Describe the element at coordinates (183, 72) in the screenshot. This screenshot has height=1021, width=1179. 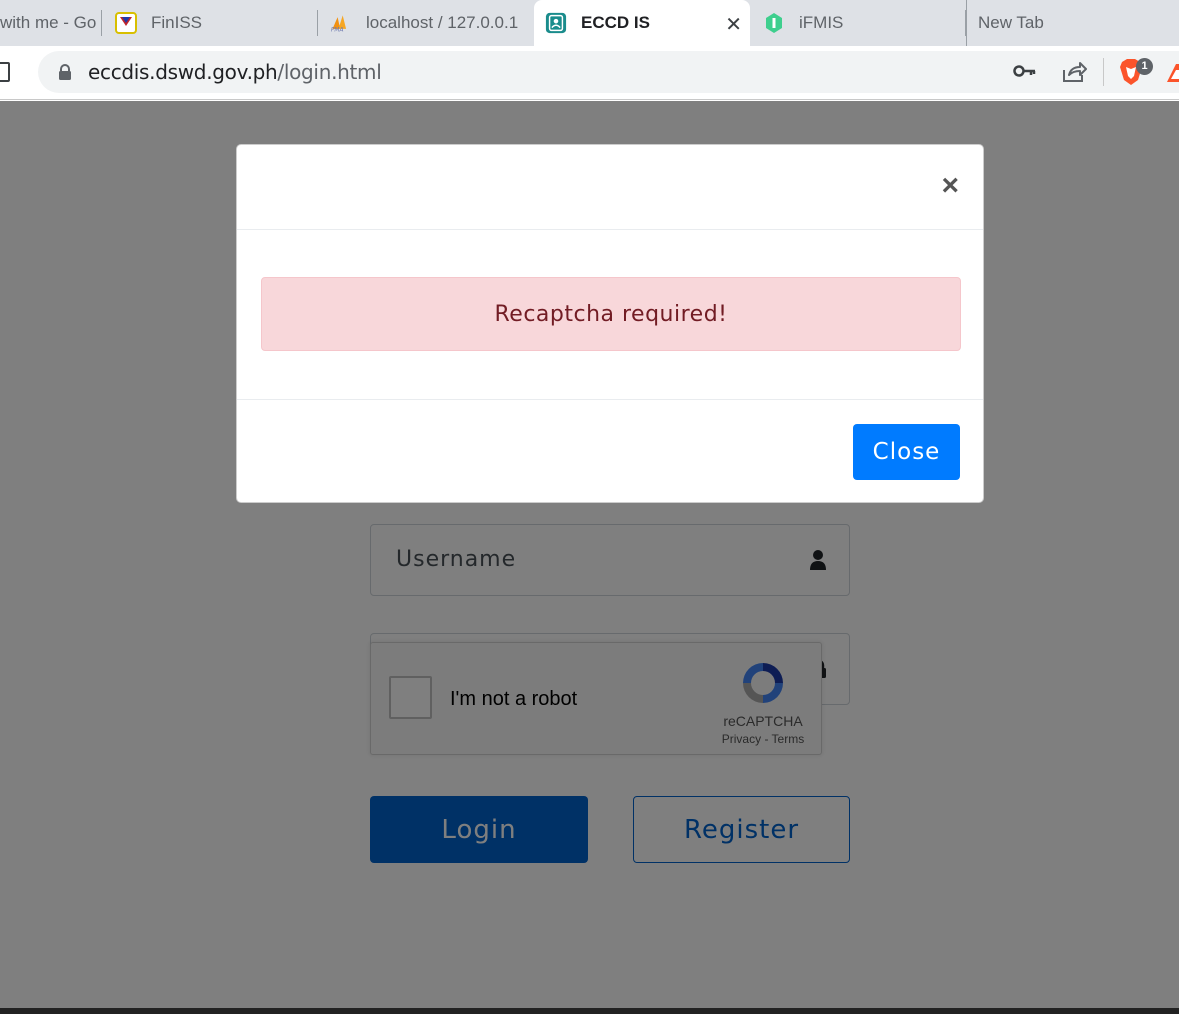
I see `url-domain: eccdis.dswd.gov.ph` at that location.